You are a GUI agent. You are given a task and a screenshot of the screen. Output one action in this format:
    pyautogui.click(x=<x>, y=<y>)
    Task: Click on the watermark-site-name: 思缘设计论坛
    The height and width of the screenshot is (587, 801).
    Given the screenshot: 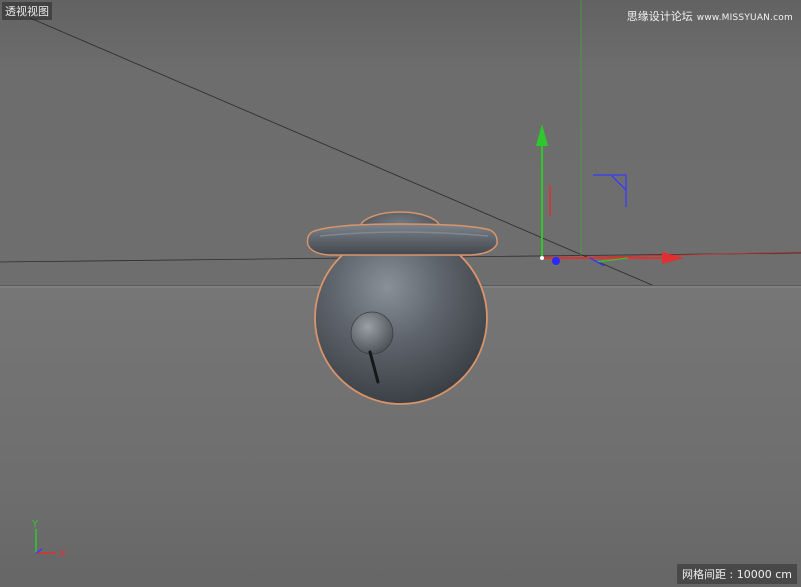 What is the action you would take?
    pyautogui.click(x=660, y=16)
    